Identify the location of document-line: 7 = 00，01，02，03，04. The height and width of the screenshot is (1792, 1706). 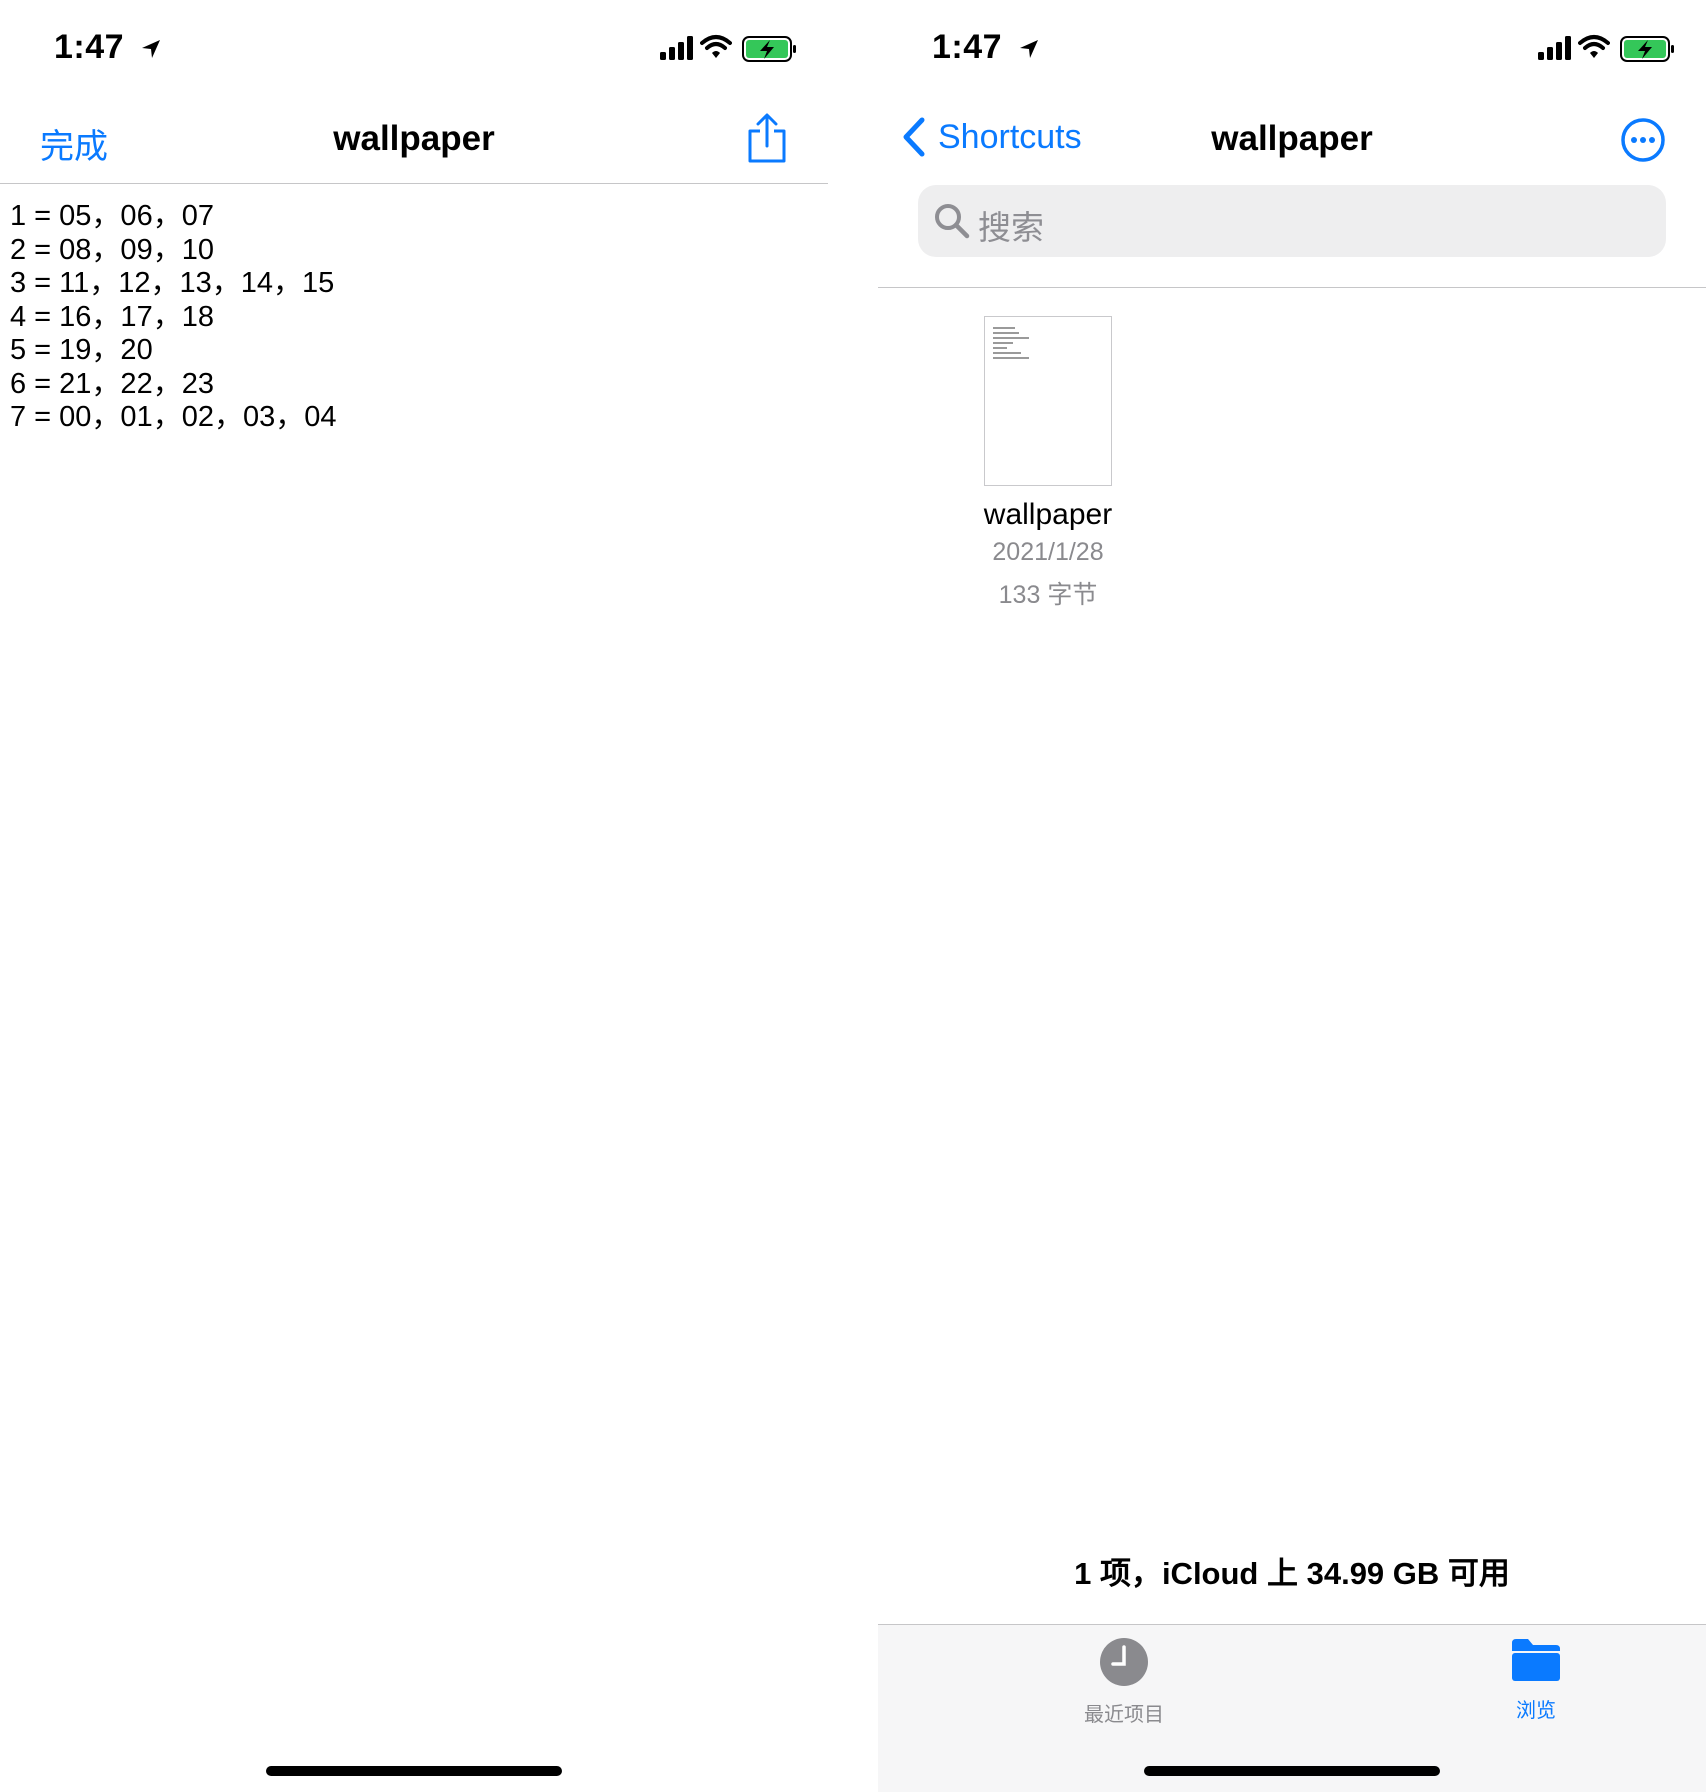
(173, 417).